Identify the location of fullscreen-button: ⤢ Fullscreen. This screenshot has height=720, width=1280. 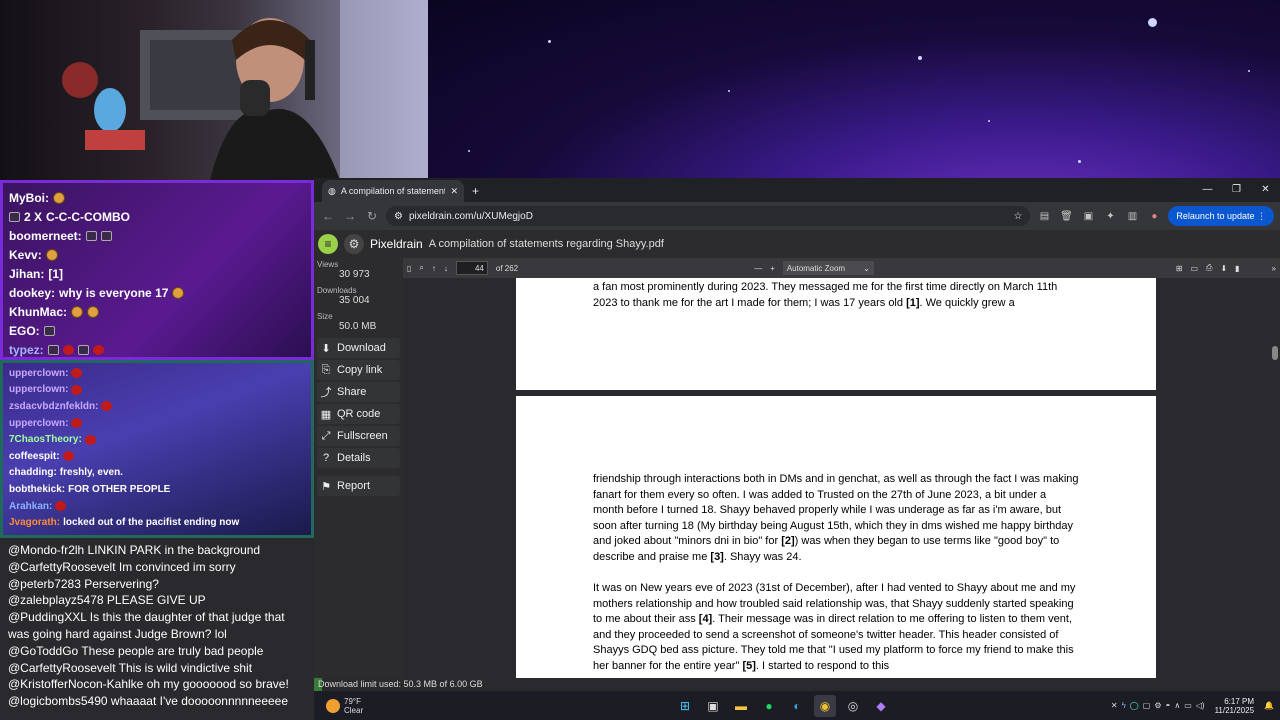
(358, 436).